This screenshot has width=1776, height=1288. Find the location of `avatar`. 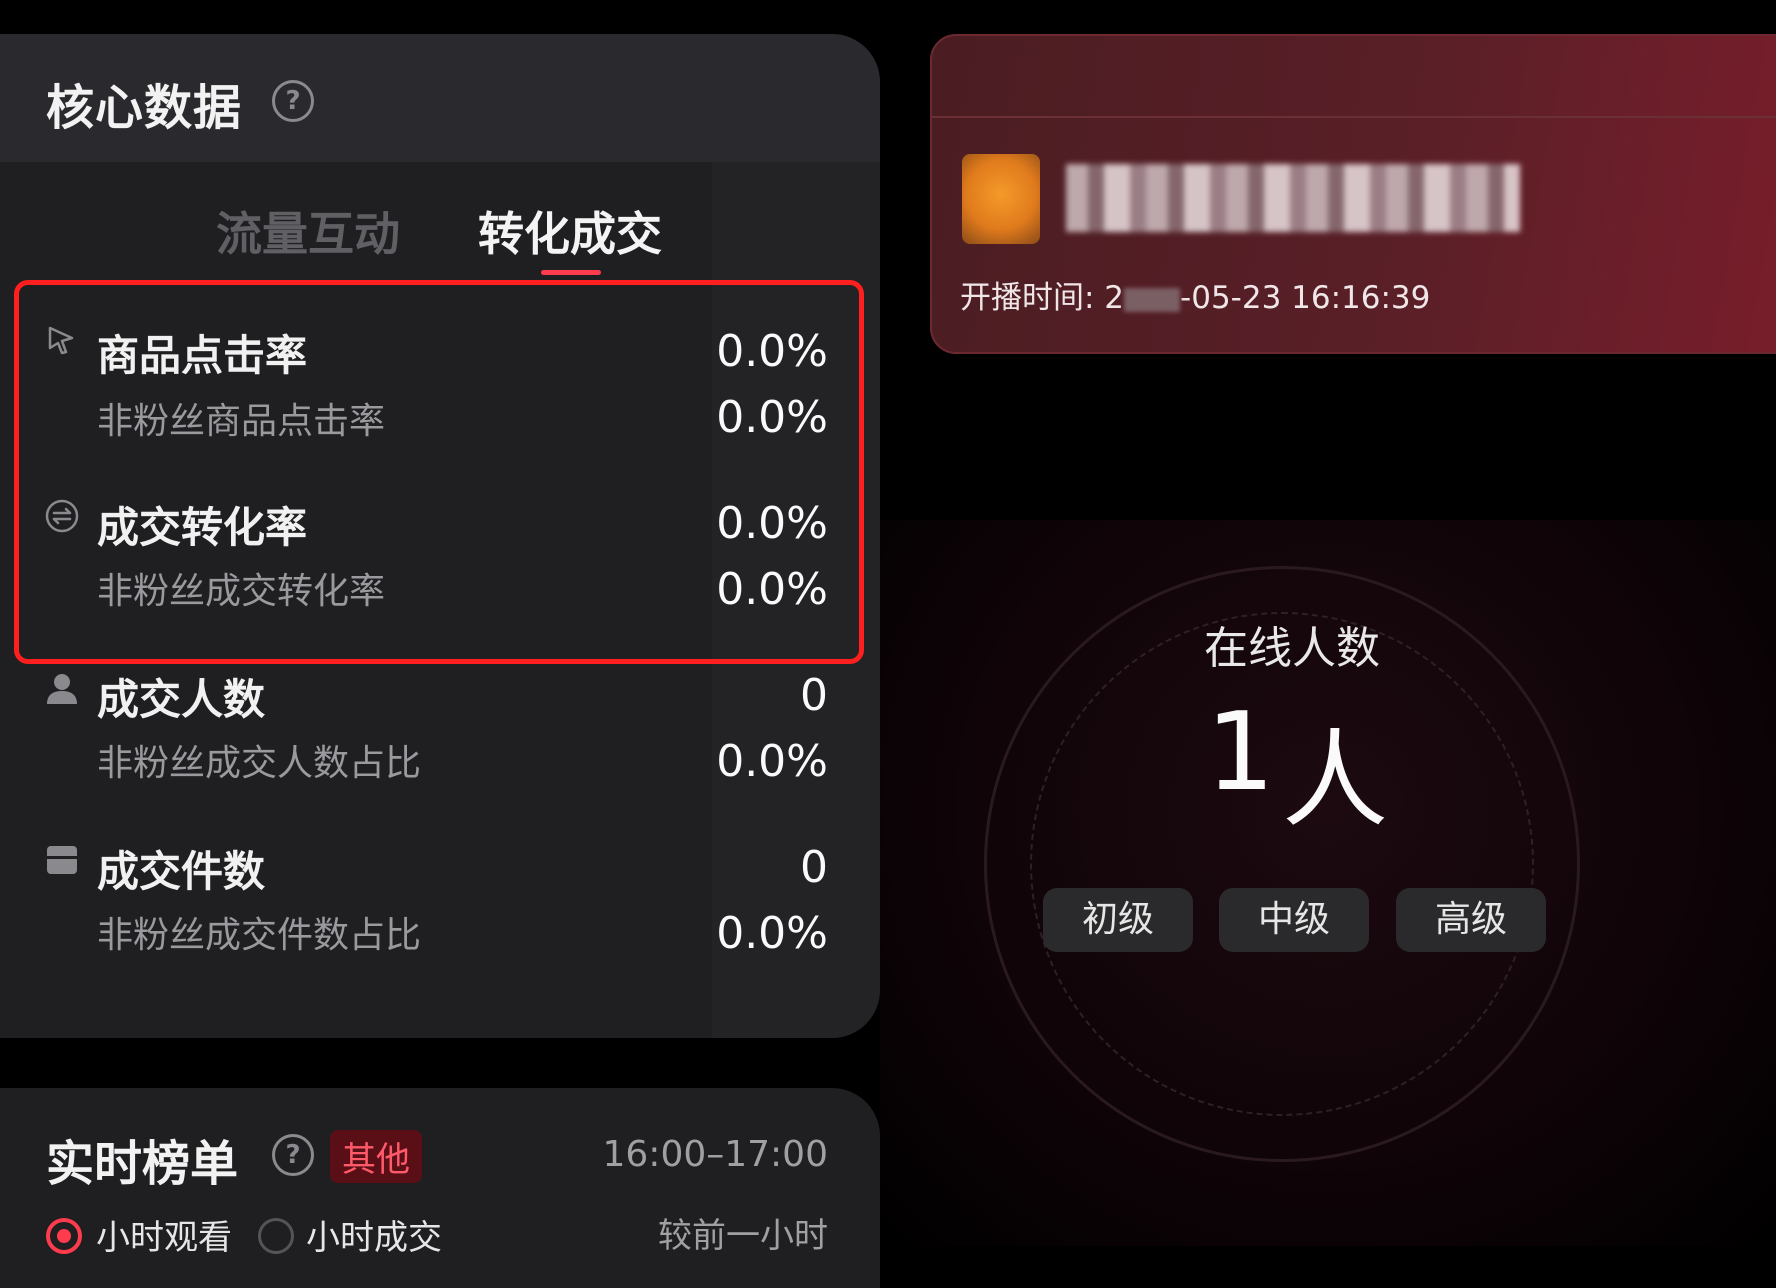

avatar is located at coordinates (1001, 199).